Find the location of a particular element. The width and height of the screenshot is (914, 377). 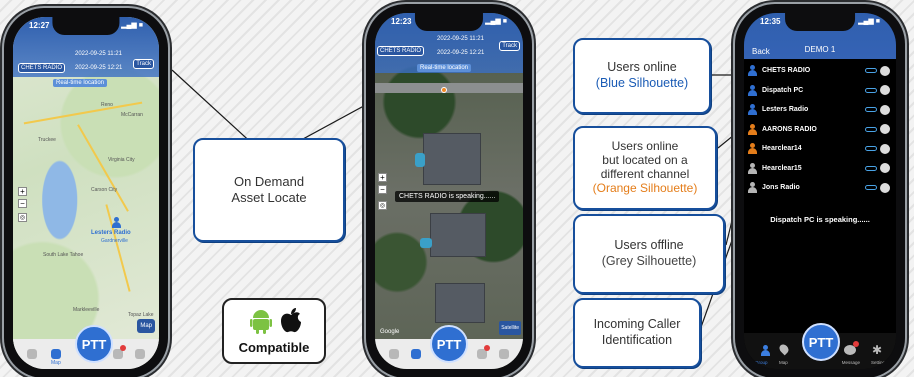

user-name: AARONS RADIO is located at coordinates (789, 129).